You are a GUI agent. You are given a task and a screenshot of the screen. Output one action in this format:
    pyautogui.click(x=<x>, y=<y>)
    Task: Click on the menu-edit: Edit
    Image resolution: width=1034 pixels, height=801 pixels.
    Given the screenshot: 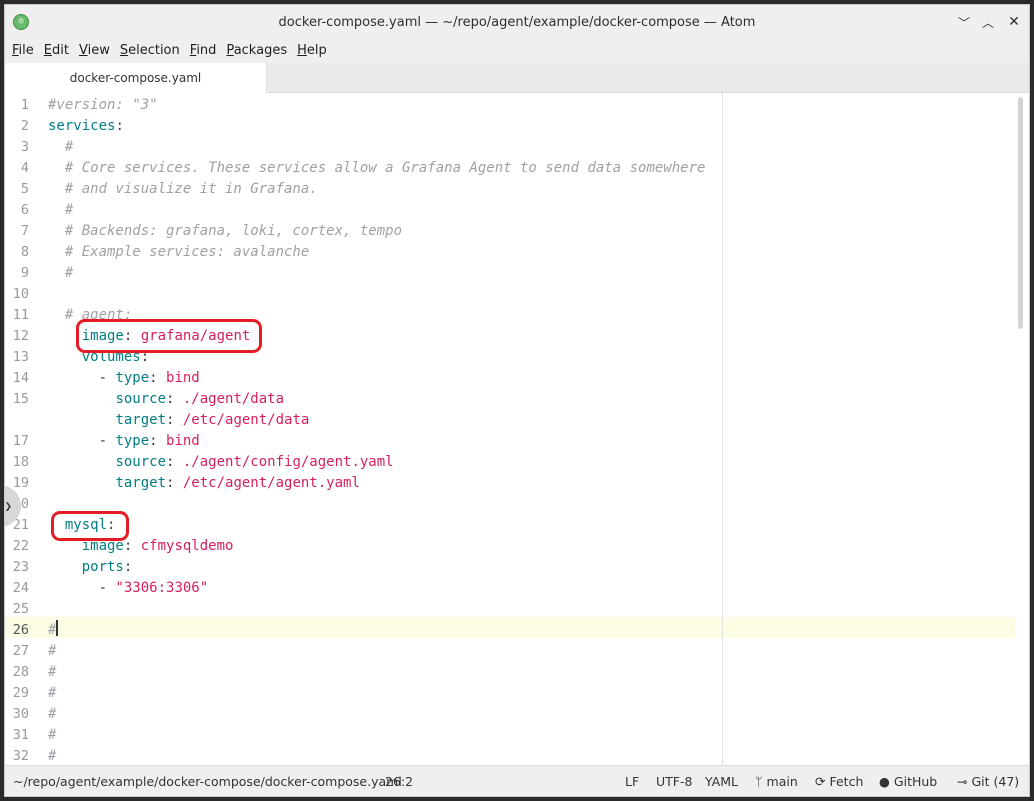 What is the action you would take?
    pyautogui.click(x=56, y=51)
    